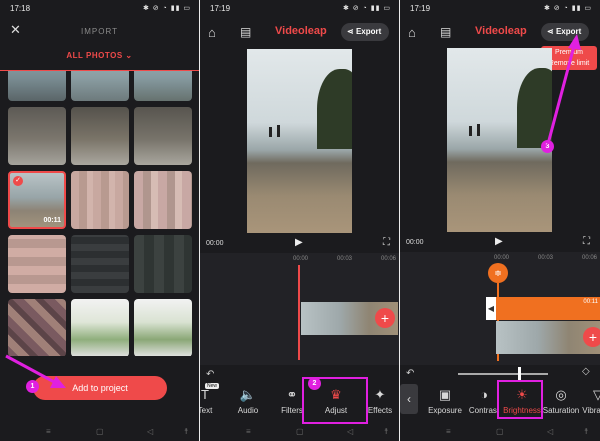 The height and width of the screenshot is (441, 600). Describe the element at coordinates (445, 394) in the screenshot. I see `exposure-icon: ▣` at that location.